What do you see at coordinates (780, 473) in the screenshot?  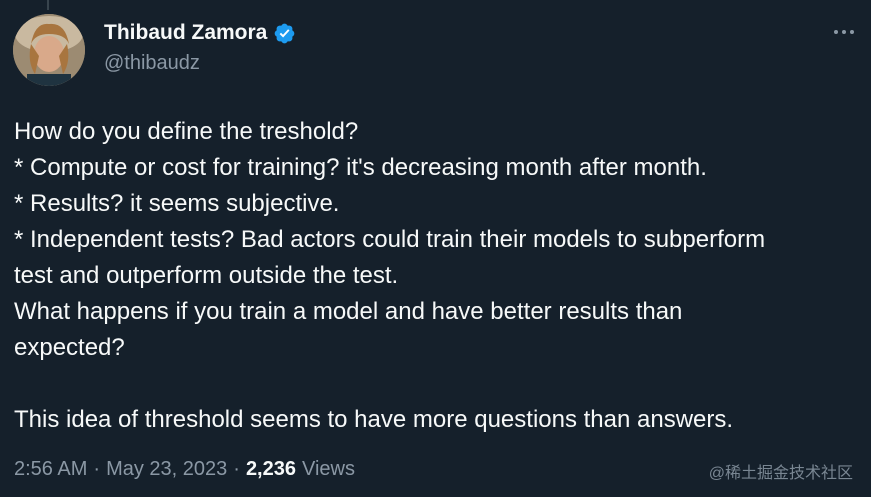 I see `watermark: @稀土掘金技术社区` at bounding box center [780, 473].